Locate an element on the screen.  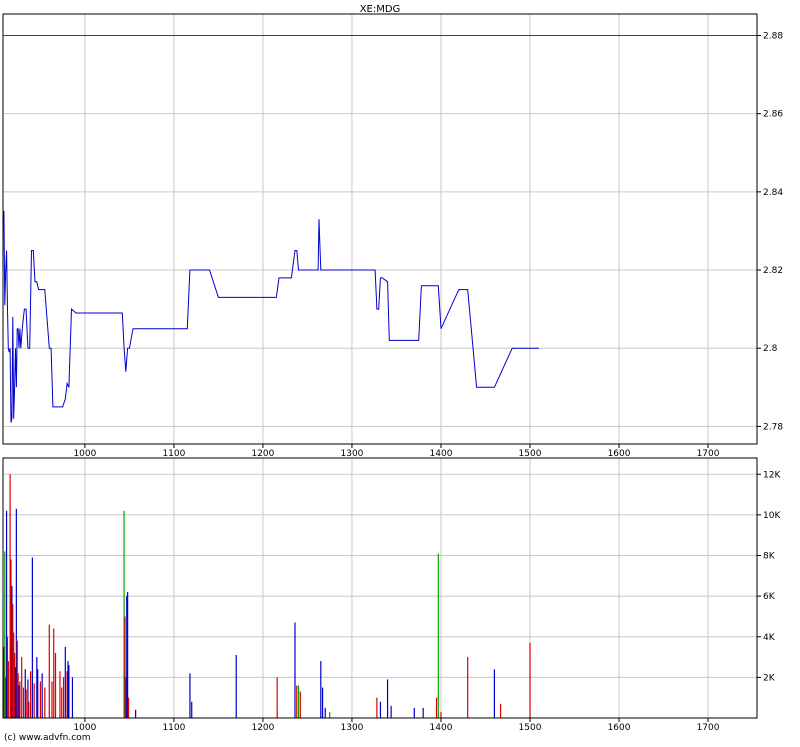
volume-x-tick-label: 1400 is located at coordinates (441, 728).